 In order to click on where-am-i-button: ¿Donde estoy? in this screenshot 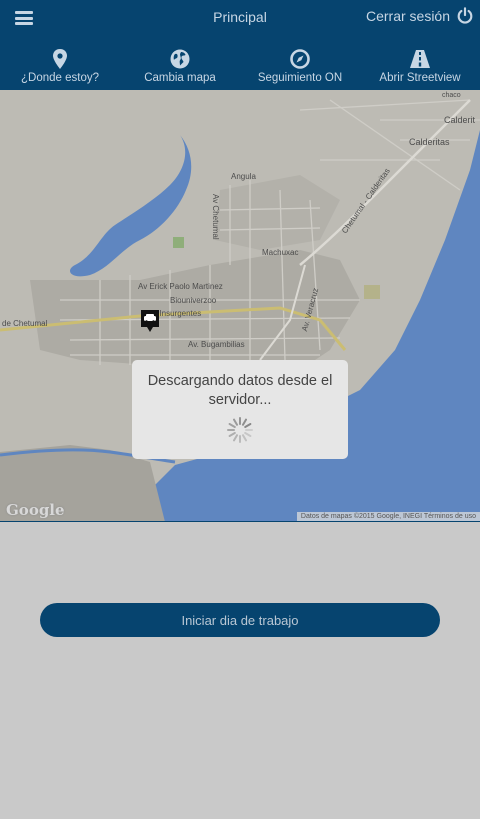, I will do `click(60, 67)`.